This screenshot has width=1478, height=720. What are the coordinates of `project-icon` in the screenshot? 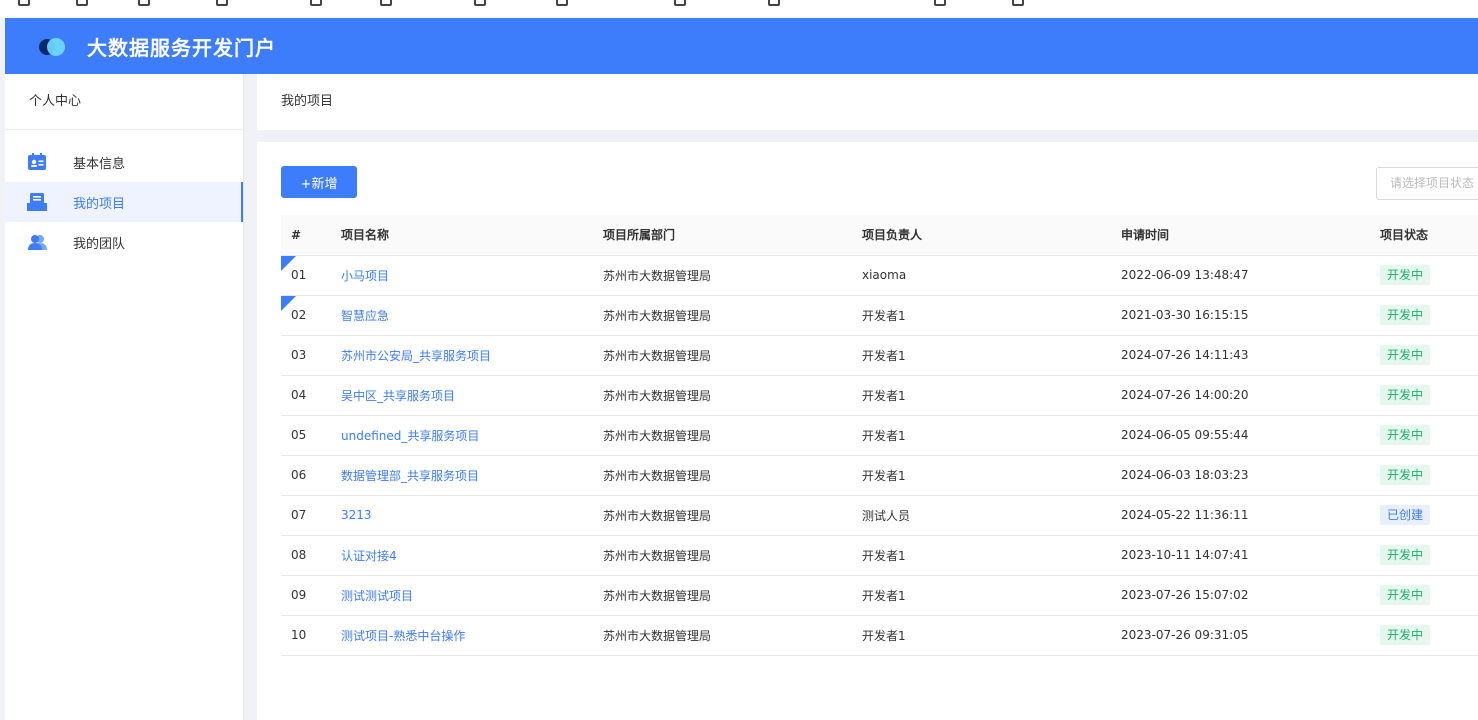 It's located at (37, 202).